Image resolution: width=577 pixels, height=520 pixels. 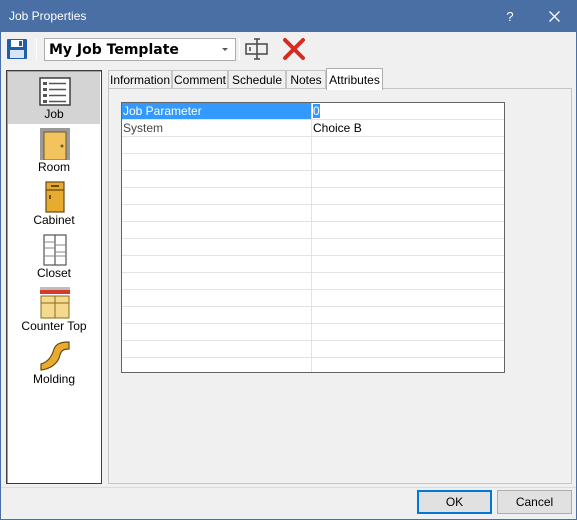 I want to click on grid-cell-value: Choice B, so click(x=408, y=128).